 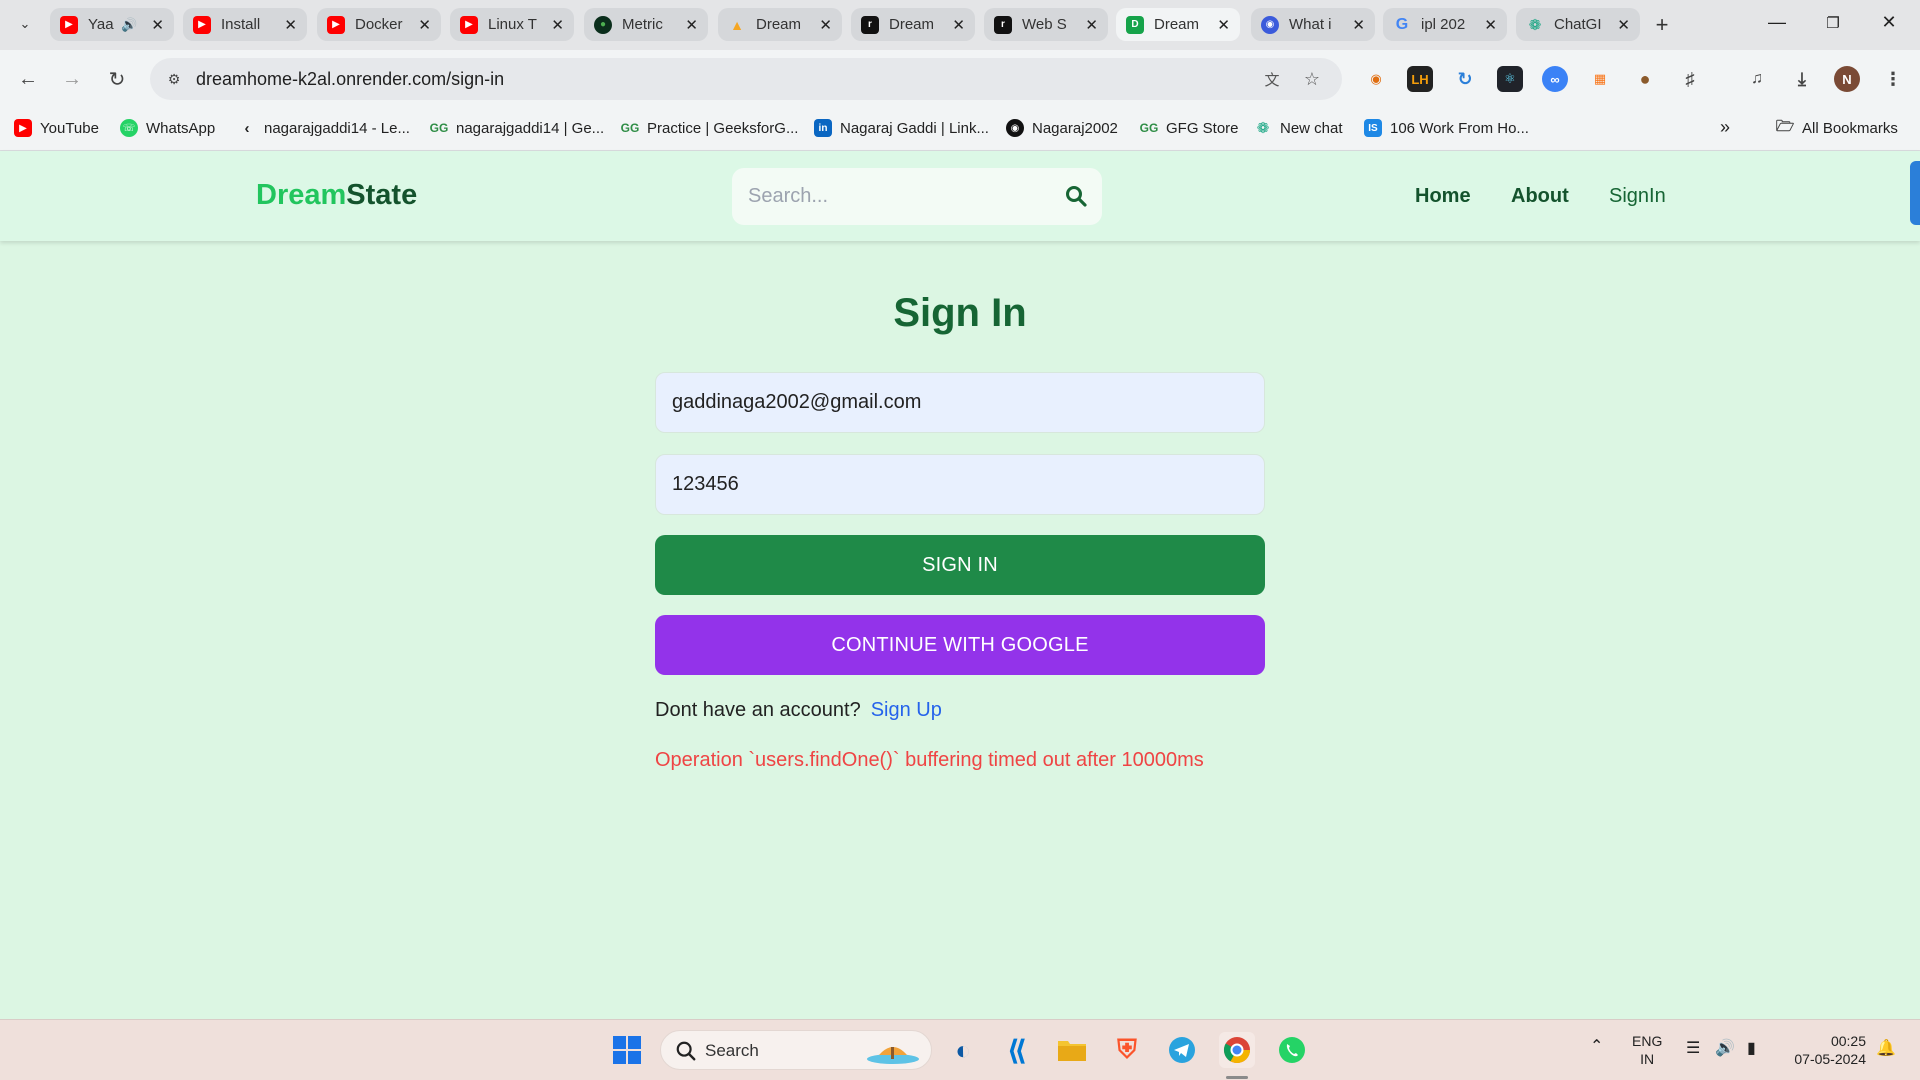 I want to click on password-field, so click(x=960, y=484).